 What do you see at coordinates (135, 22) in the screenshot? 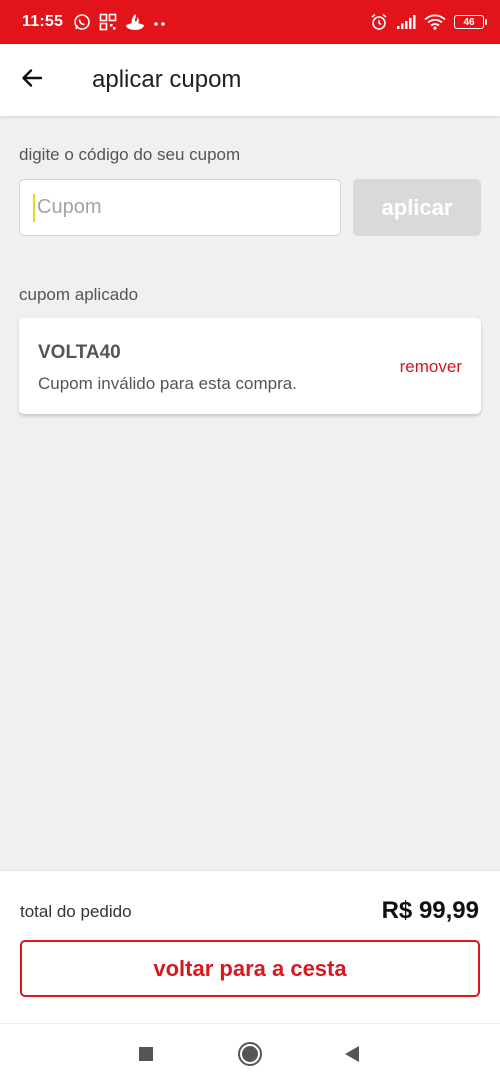
I see `santander-flame-icon` at bounding box center [135, 22].